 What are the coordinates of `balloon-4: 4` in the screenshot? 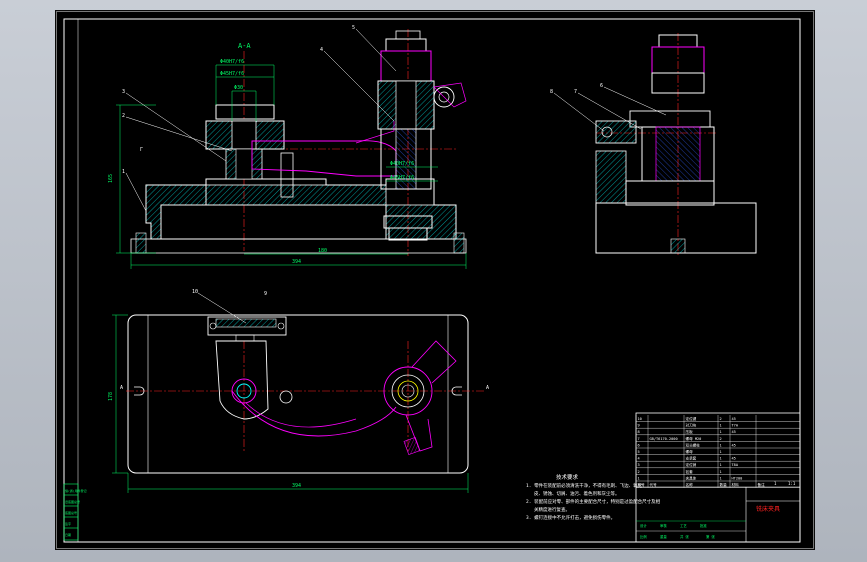 It's located at (321, 50).